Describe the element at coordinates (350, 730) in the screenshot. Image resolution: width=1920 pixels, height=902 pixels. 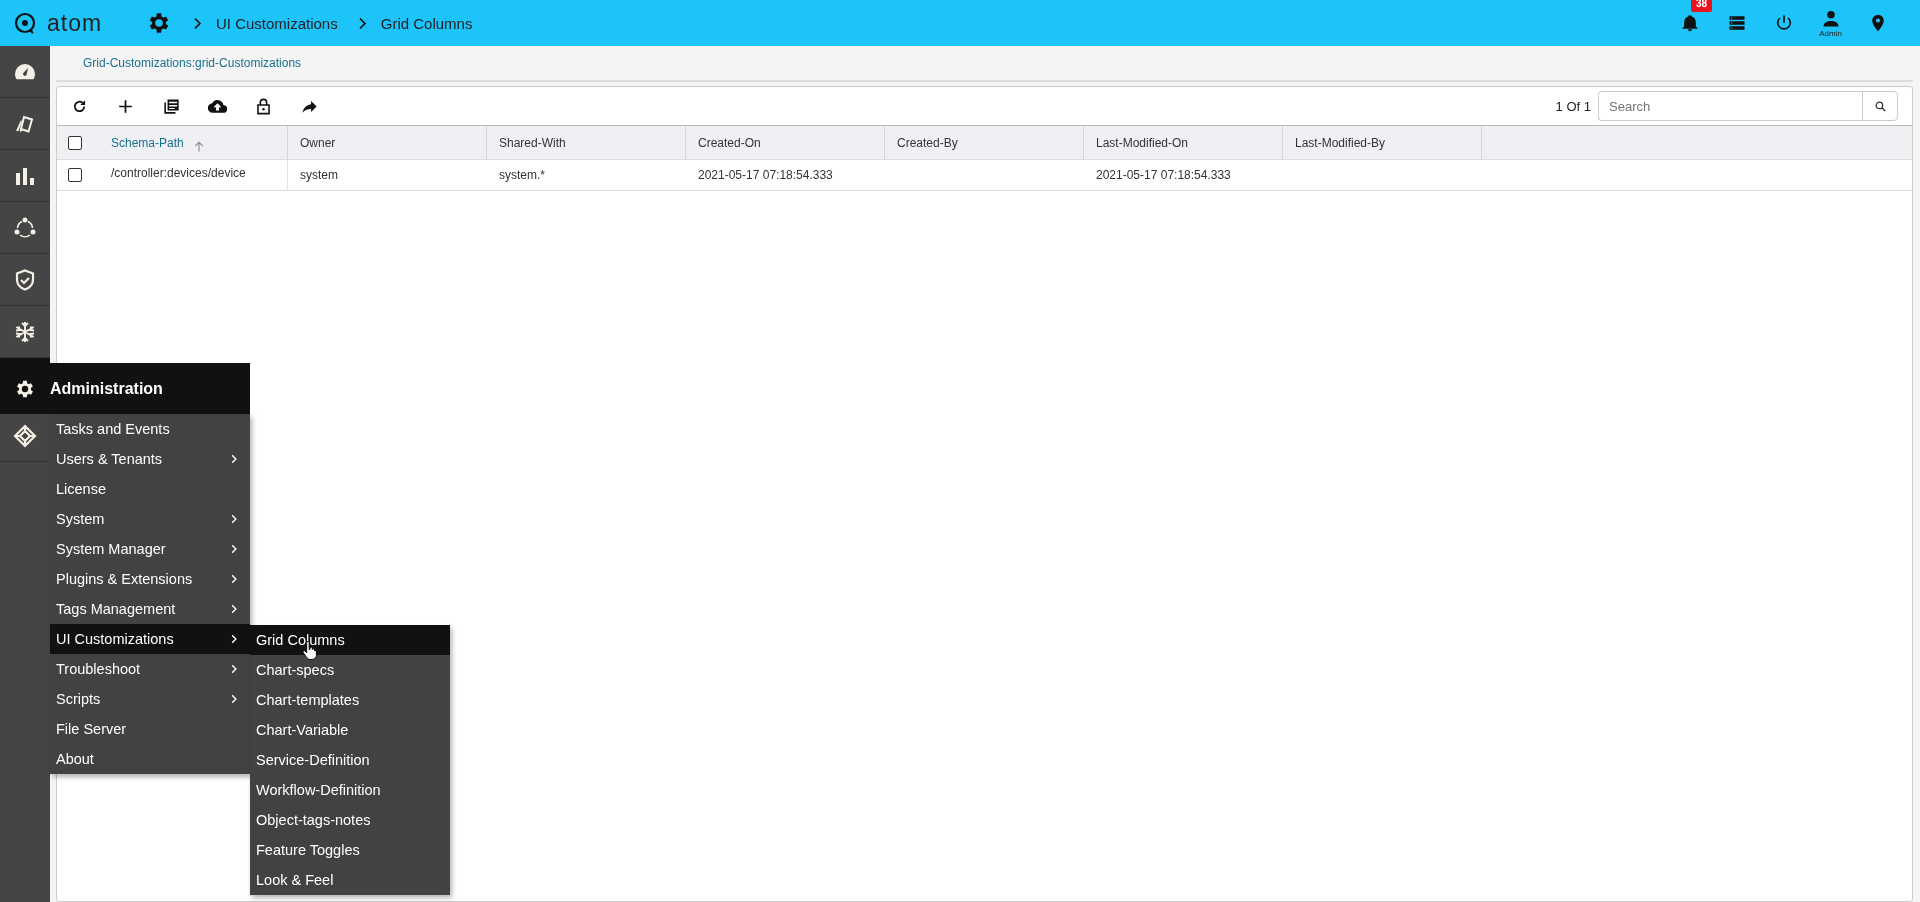
I see `menu-item: Chart-Variable` at that location.